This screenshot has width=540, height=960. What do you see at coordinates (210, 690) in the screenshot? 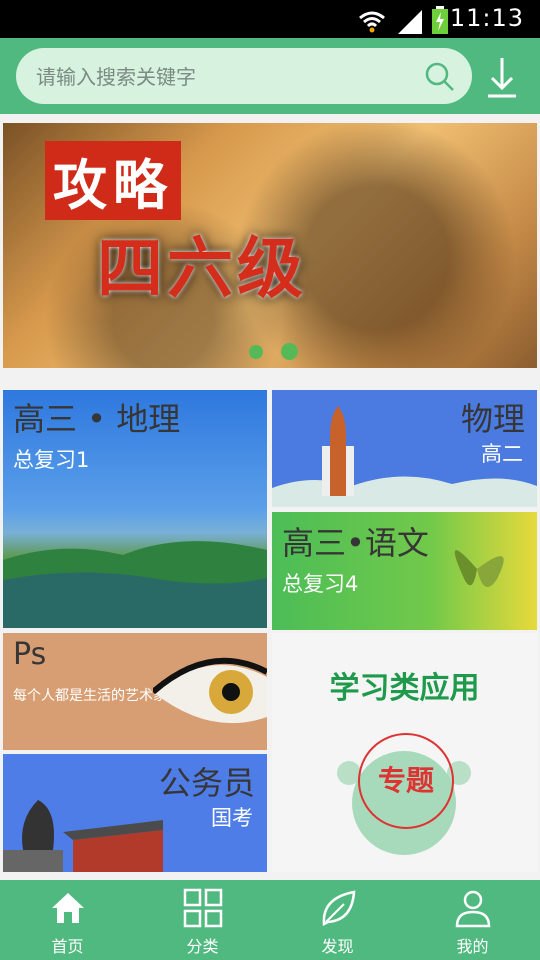
I see `eye-image` at bounding box center [210, 690].